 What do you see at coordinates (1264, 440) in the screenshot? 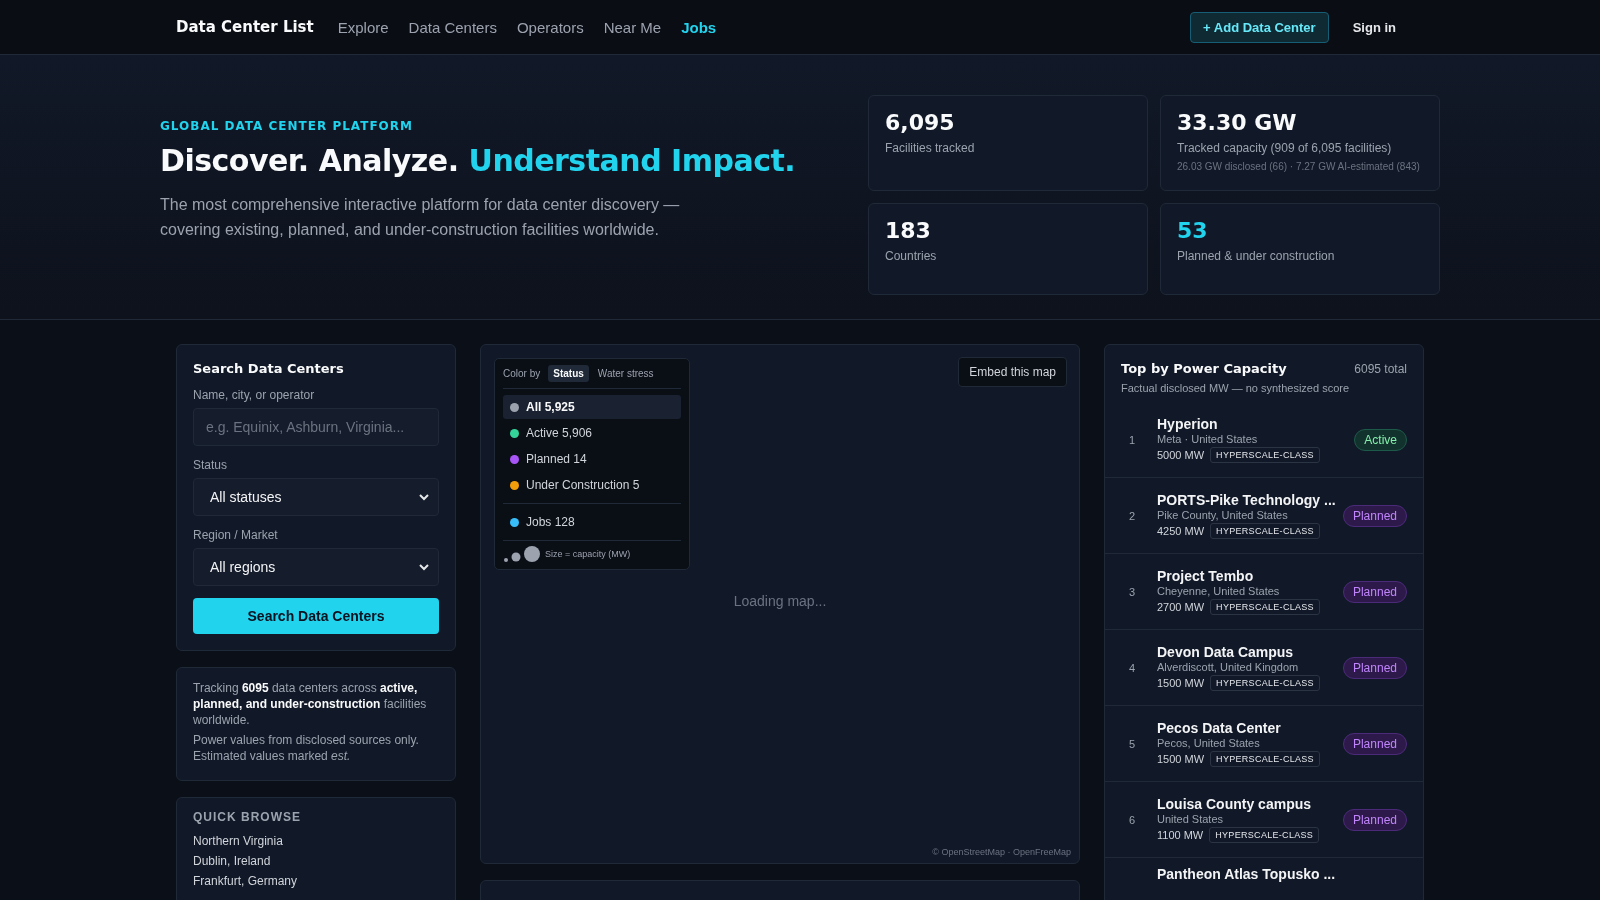
I see `facility-row: 1 Hyperion Meta · United States 5000 MW HYPERSCALE-CLASS Active` at bounding box center [1264, 440].